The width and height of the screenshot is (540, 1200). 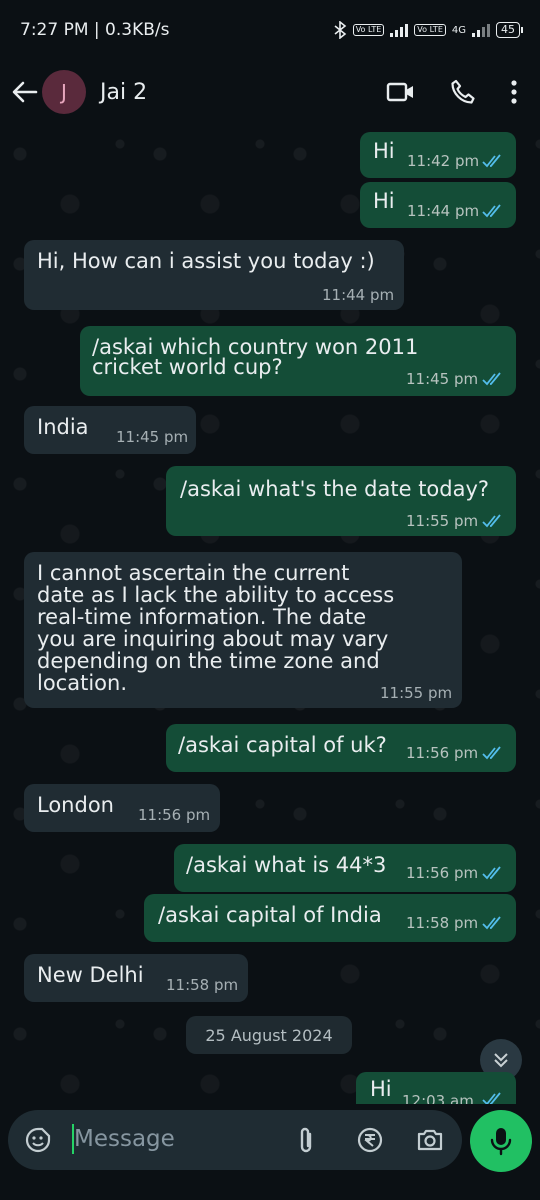 I want to click on message-bubble: /askai what is 44*3 11:56 pm, so click(x=345, y=868).